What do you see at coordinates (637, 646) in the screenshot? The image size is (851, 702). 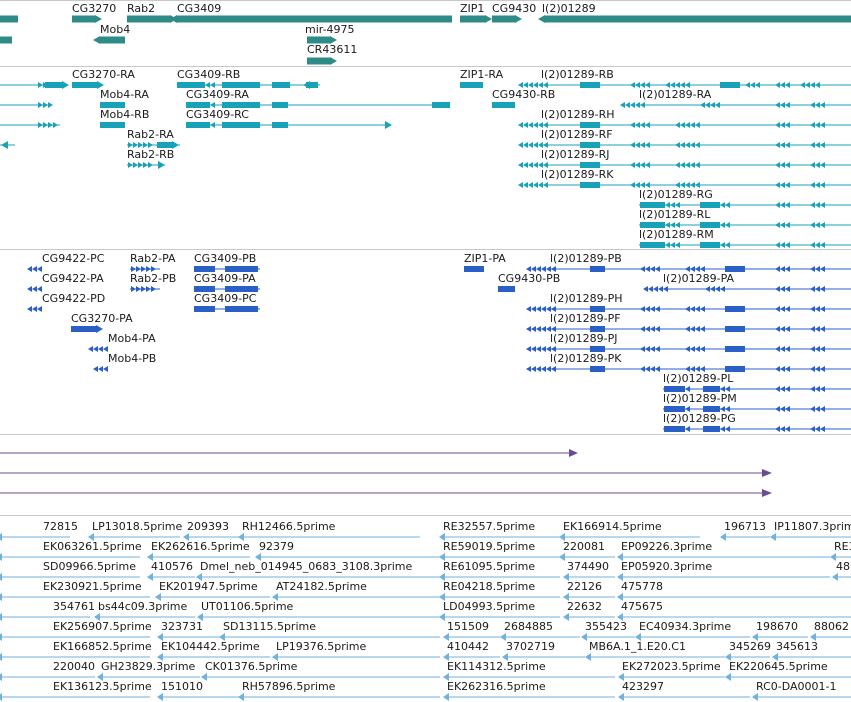 I see `ests-label: MB6A.1_1.E20.C1` at bounding box center [637, 646].